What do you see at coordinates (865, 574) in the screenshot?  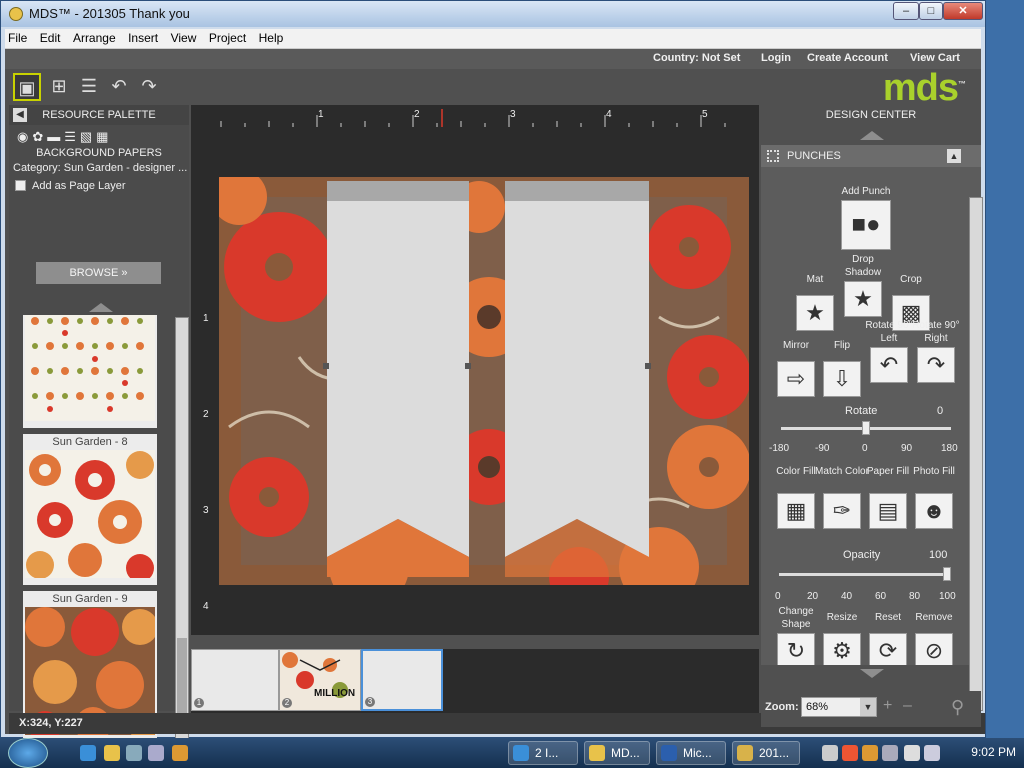 I see `opacity-slider` at bounding box center [865, 574].